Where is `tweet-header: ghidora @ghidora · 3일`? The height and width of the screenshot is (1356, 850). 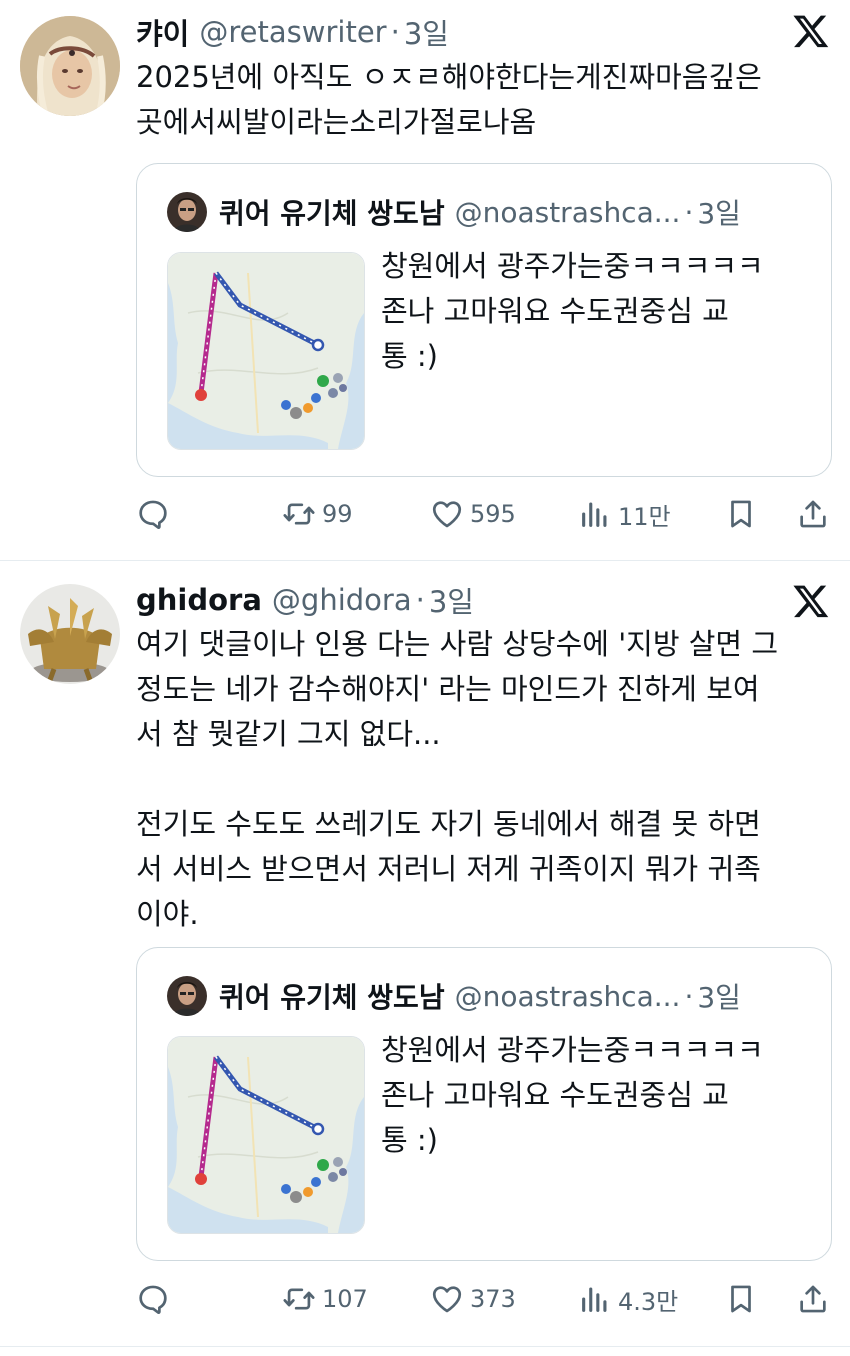 tweet-header: ghidora @ghidora · 3일 is located at coordinates (305, 600).